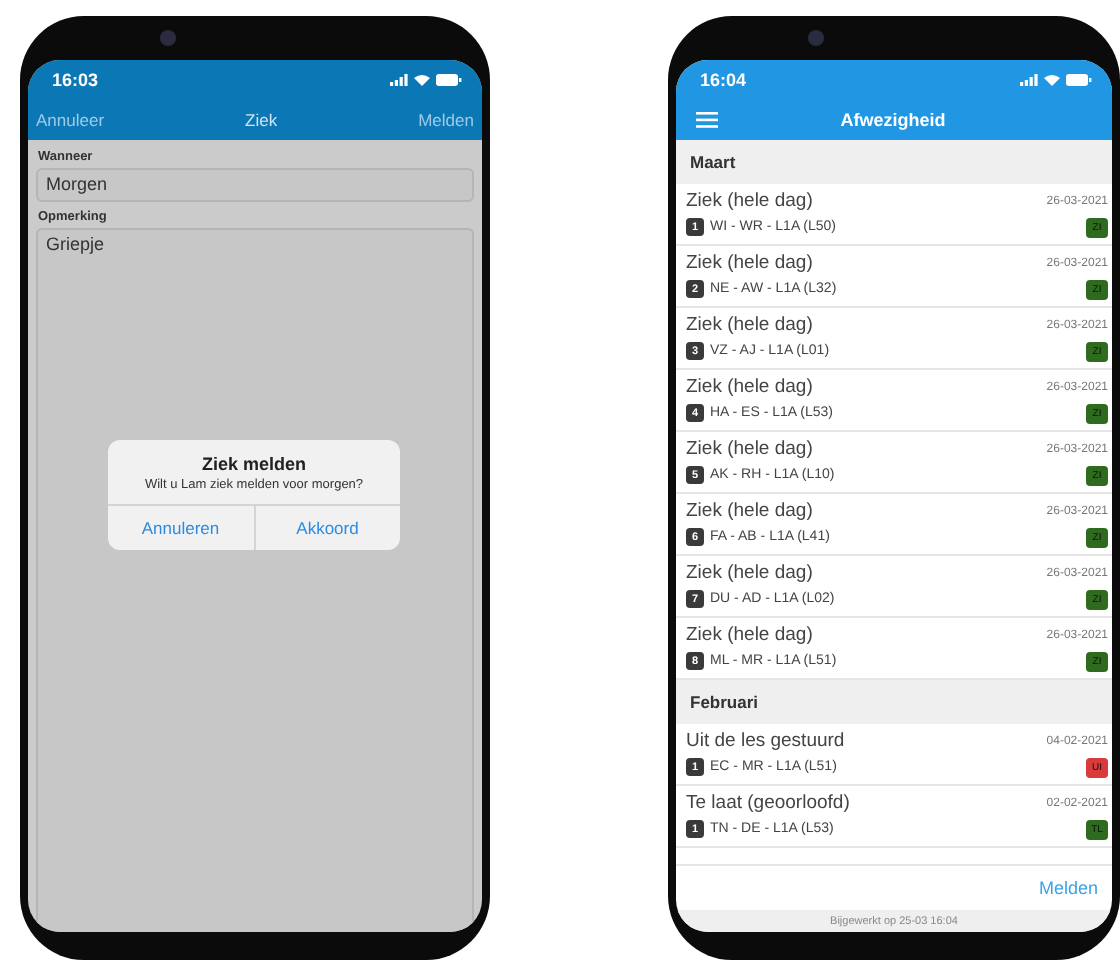 This screenshot has width=1120, height=964. I want to click on screen-title: Afwezigheid, so click(893, 120).